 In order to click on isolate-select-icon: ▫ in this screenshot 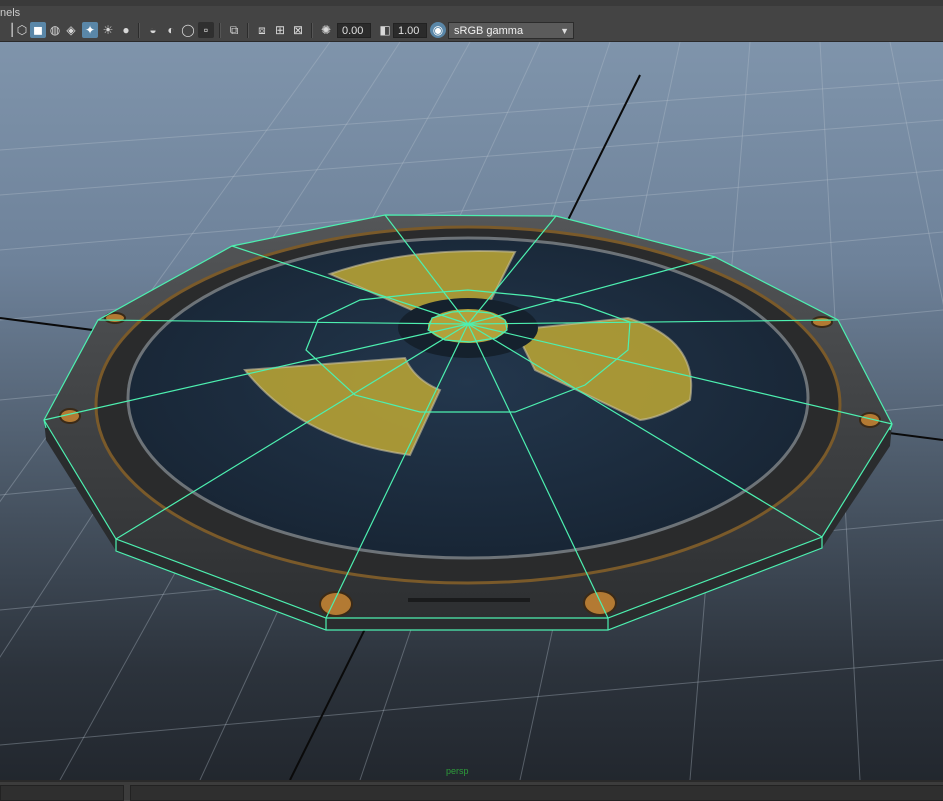, I will do `click(206, 30)`.